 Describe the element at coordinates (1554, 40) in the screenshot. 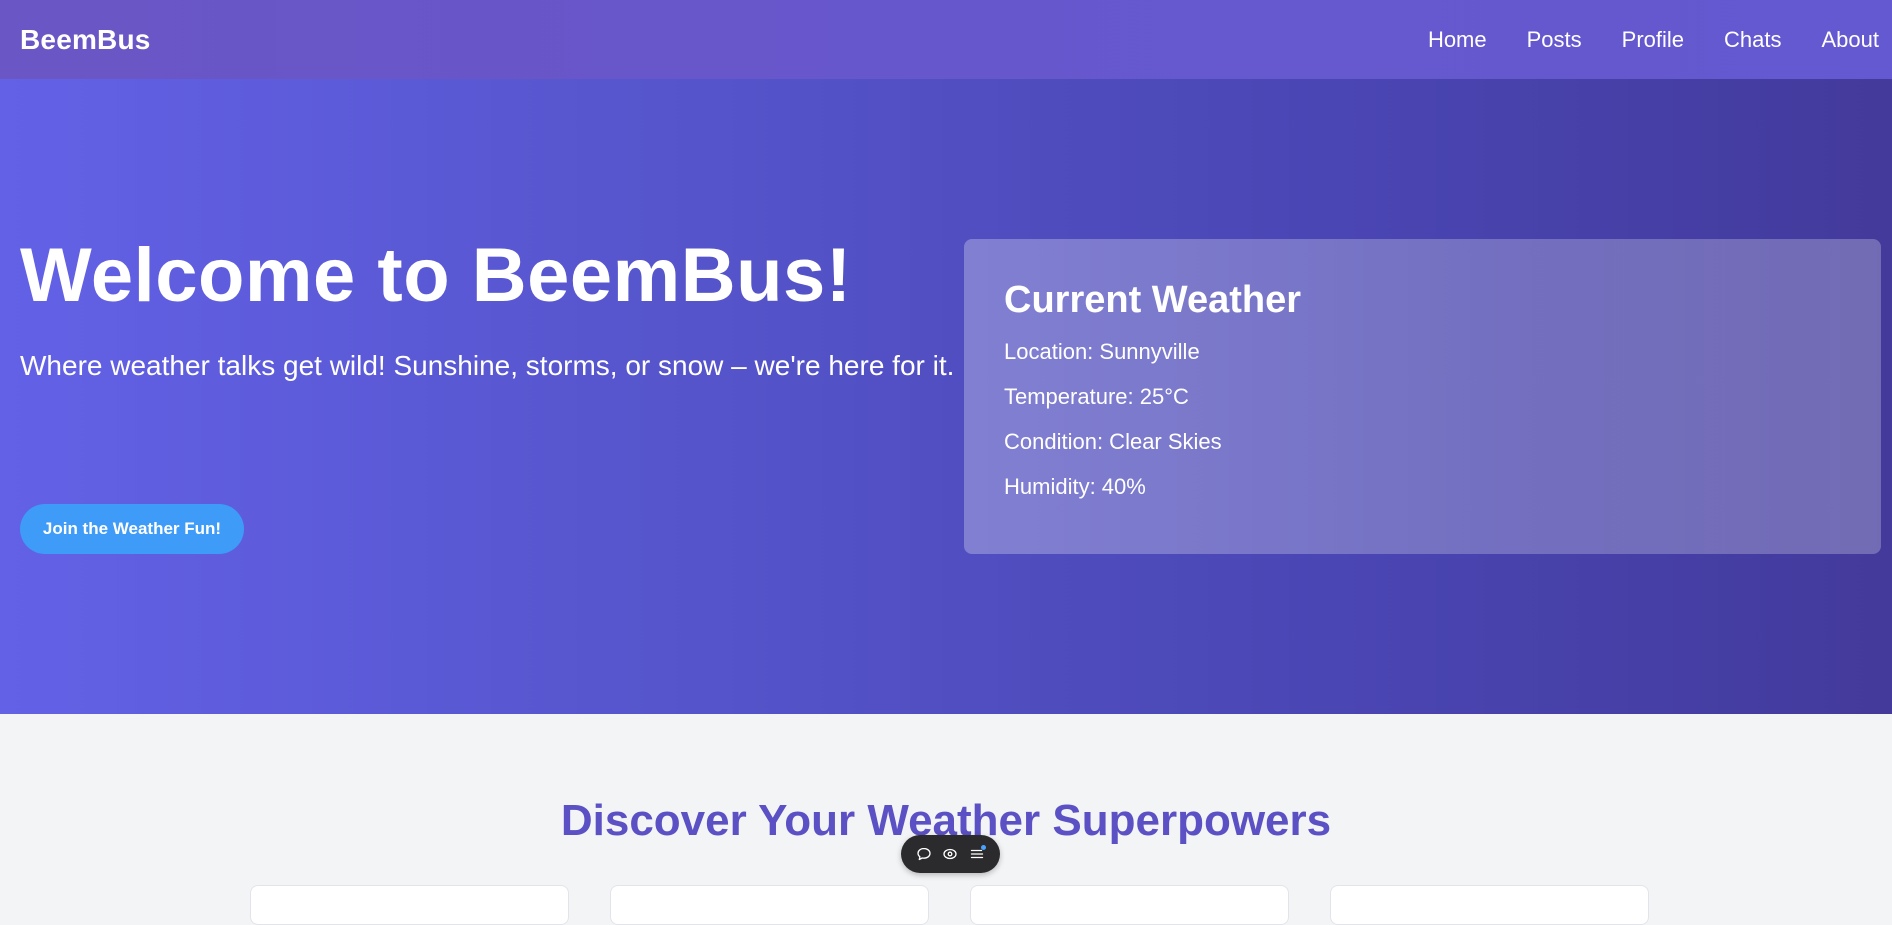

I see `nav-link-posts: Posts` at that location.